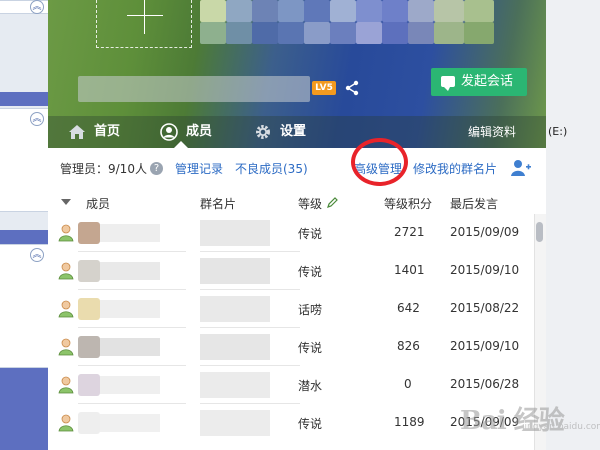 The width and height of the screenshot is (600, 450). Describe the element at coordinates (66, 202) in the screenshot. I see `sort-caret-icon` at that location.